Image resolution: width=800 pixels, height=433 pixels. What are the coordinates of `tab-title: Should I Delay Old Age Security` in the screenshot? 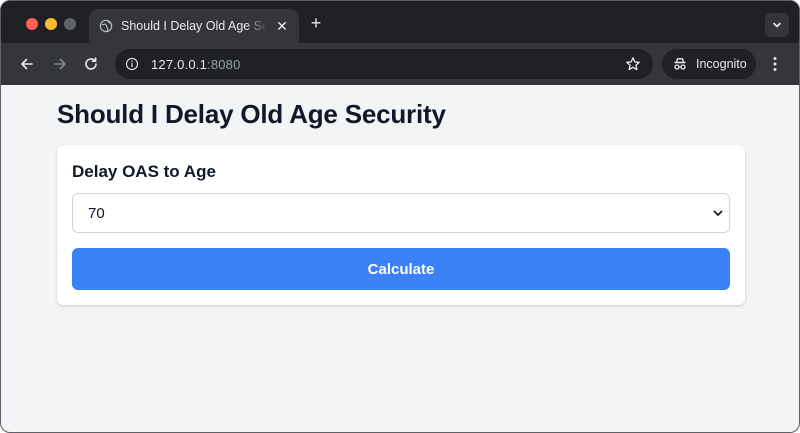 It's located at (194, 26).